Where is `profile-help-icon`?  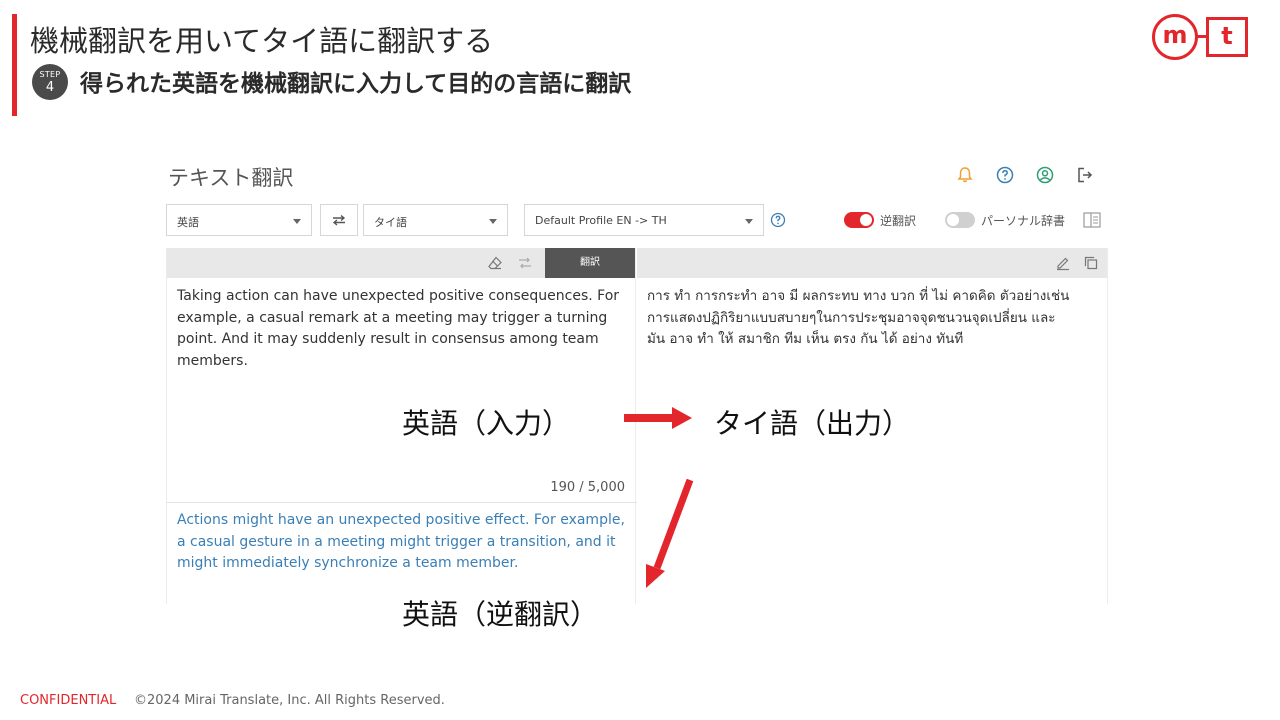
profile-help-icon is located at coordinates (778, 222).